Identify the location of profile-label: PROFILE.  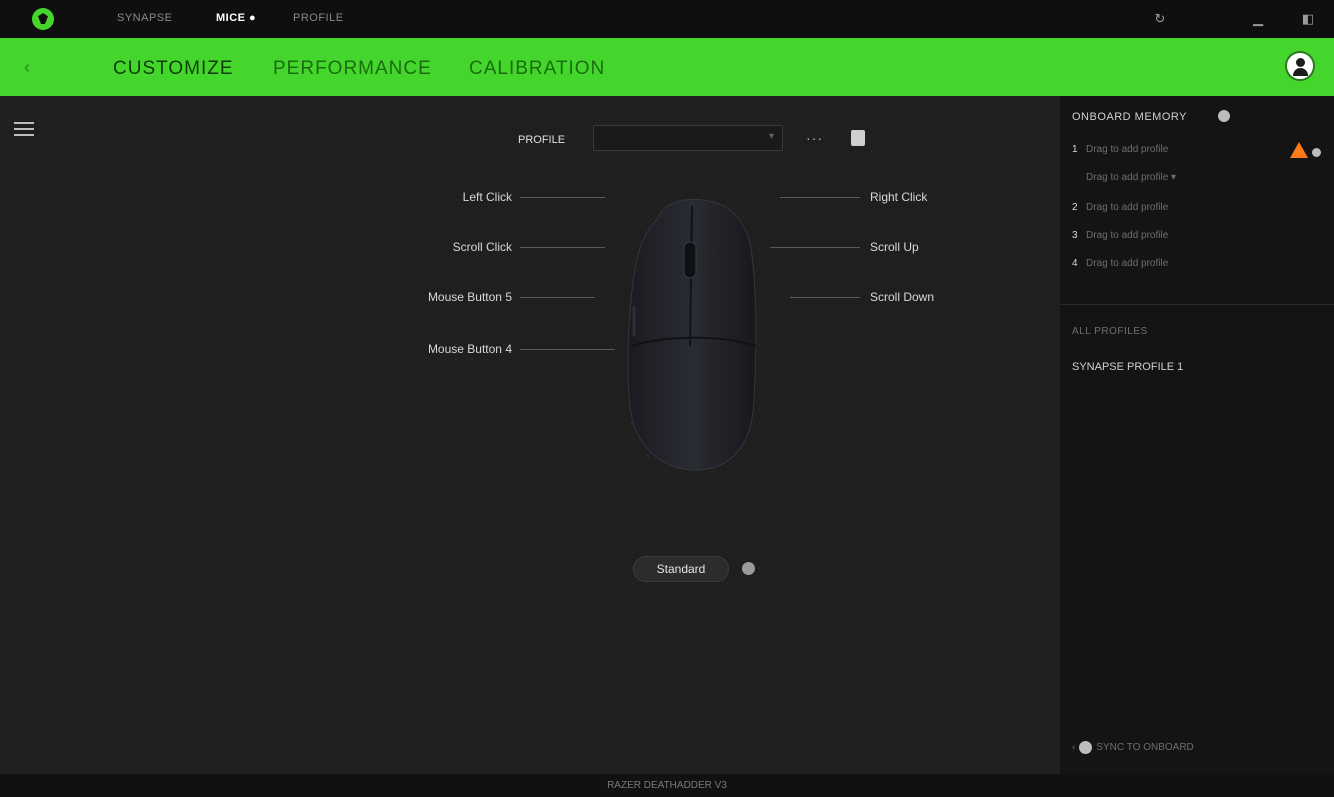
(542, 140).